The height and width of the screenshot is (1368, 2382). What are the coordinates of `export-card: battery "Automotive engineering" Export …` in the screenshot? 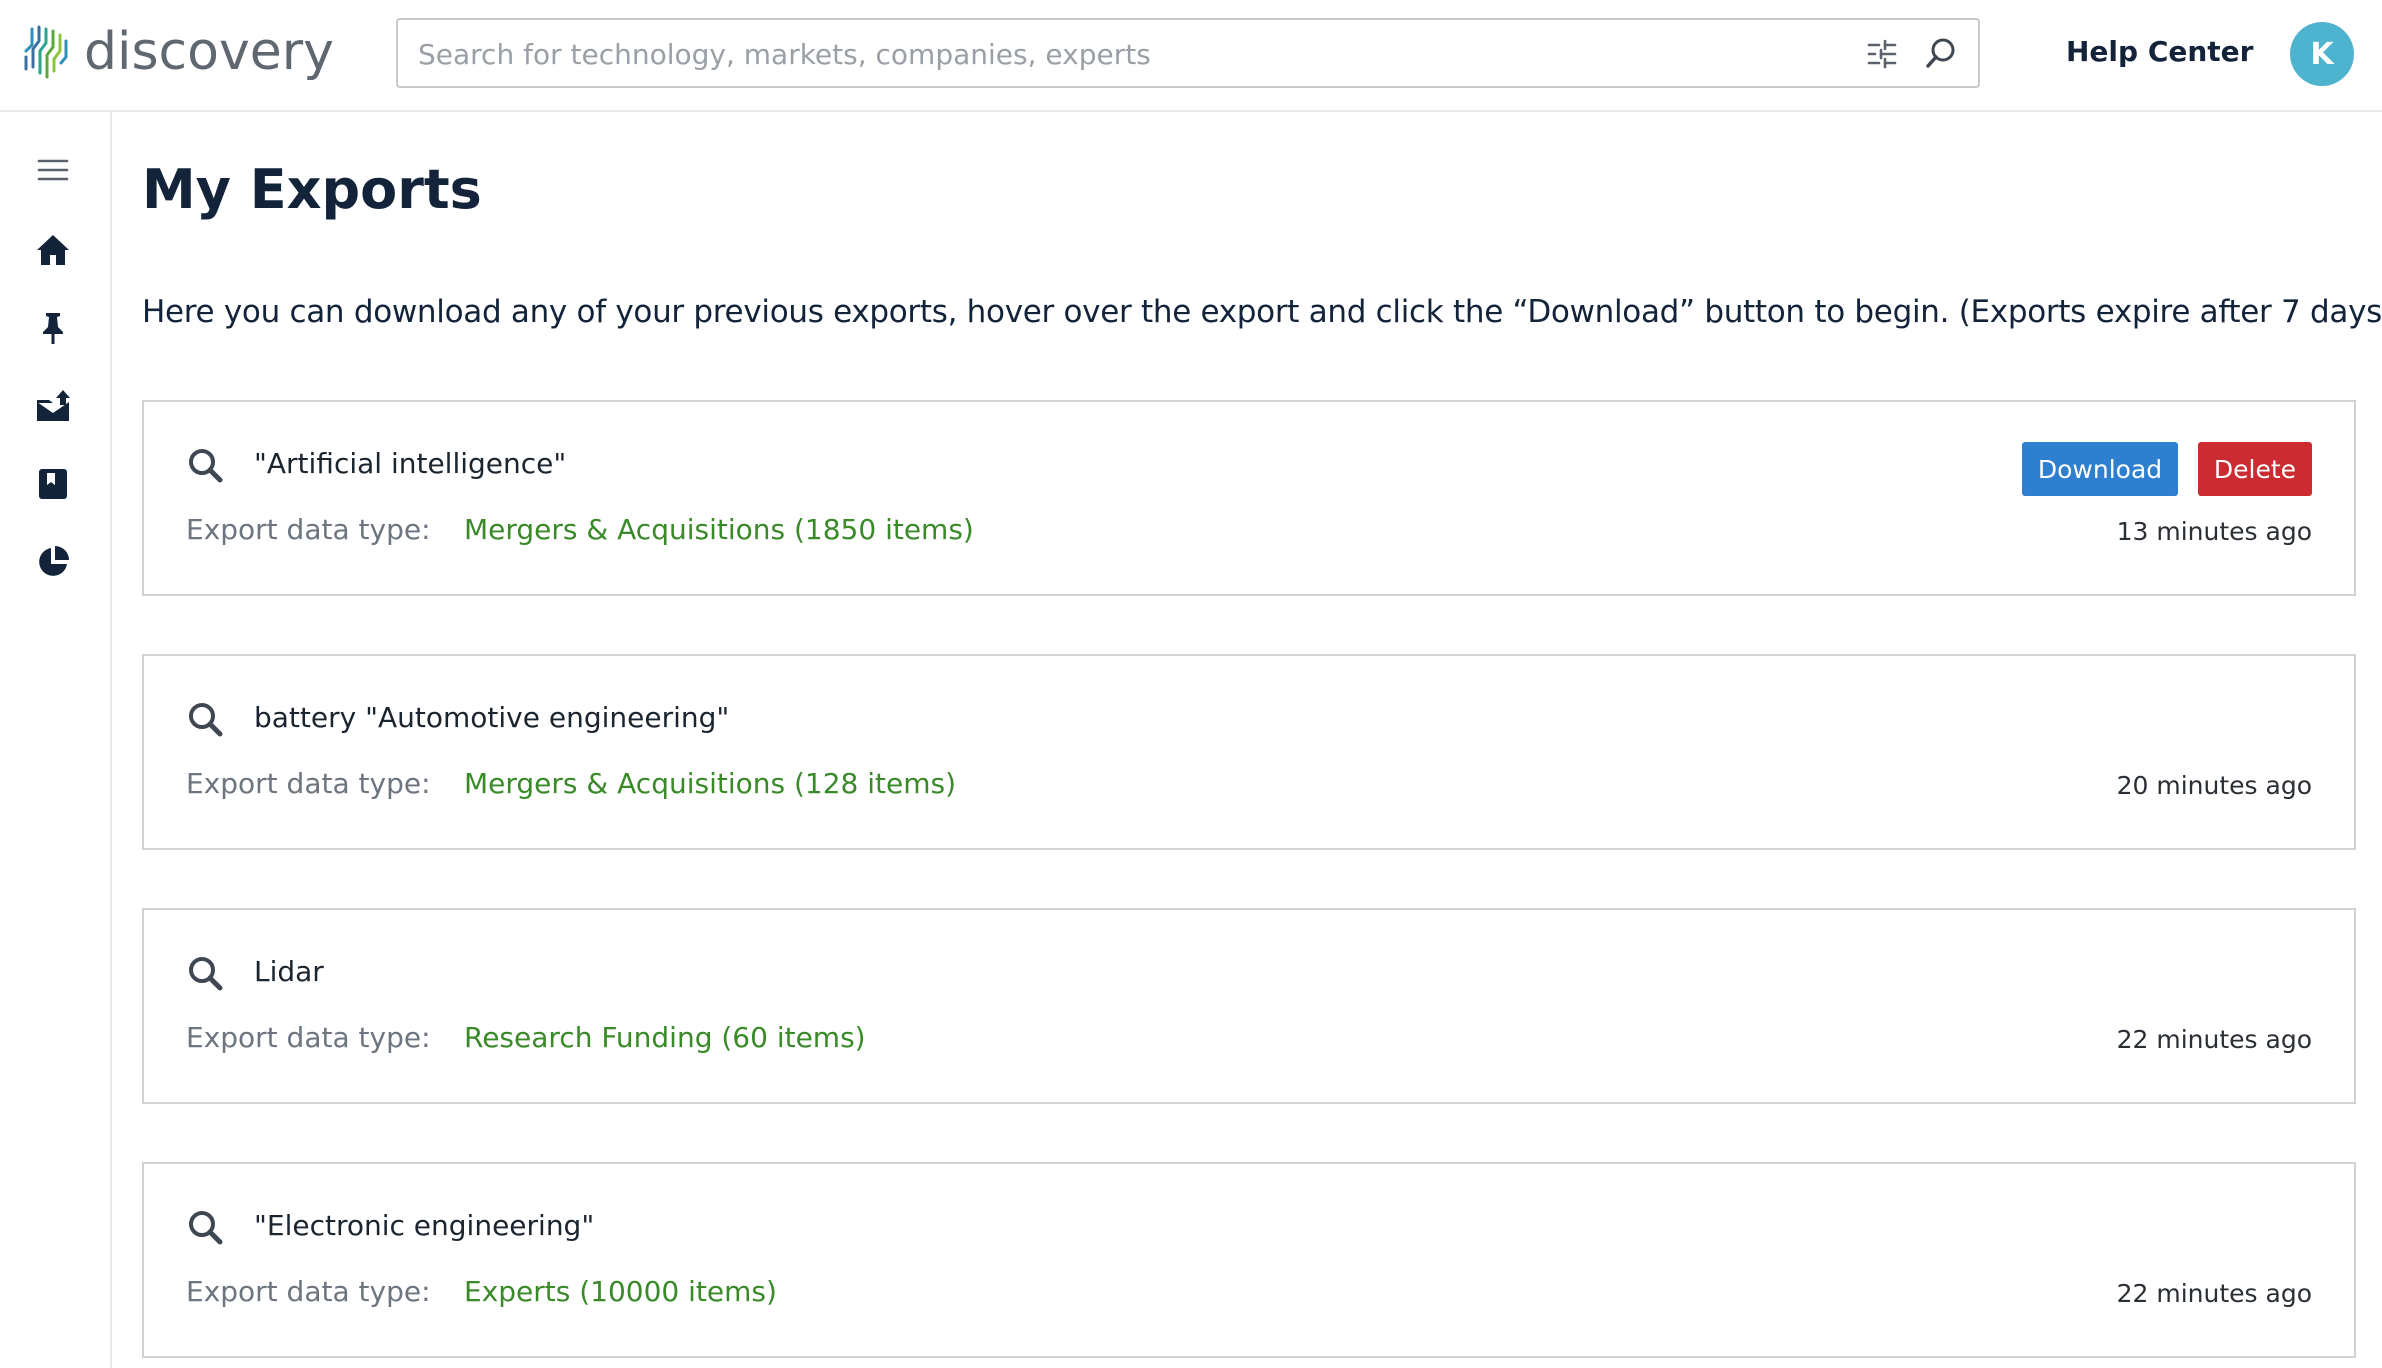 It's located at (1249, 752).